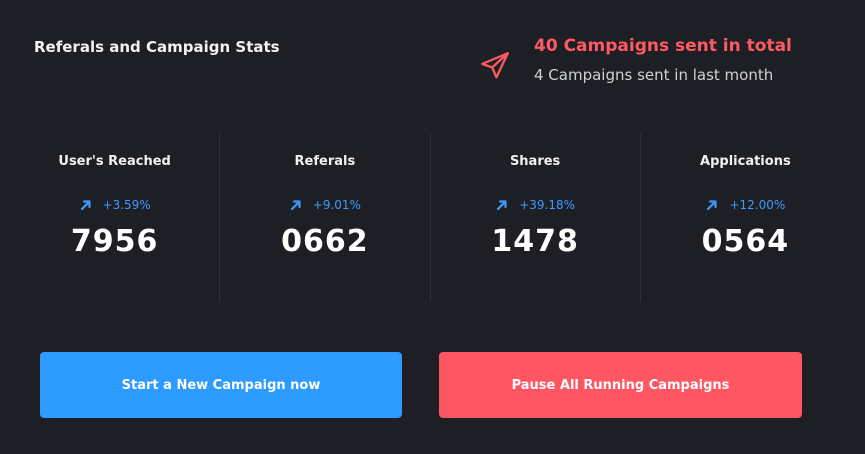 Image resolution: width=865 pixels, height=454 pixels. I want to click on campaigns-last-month: 4 Campaigns sent in last month, so click(654, 75).